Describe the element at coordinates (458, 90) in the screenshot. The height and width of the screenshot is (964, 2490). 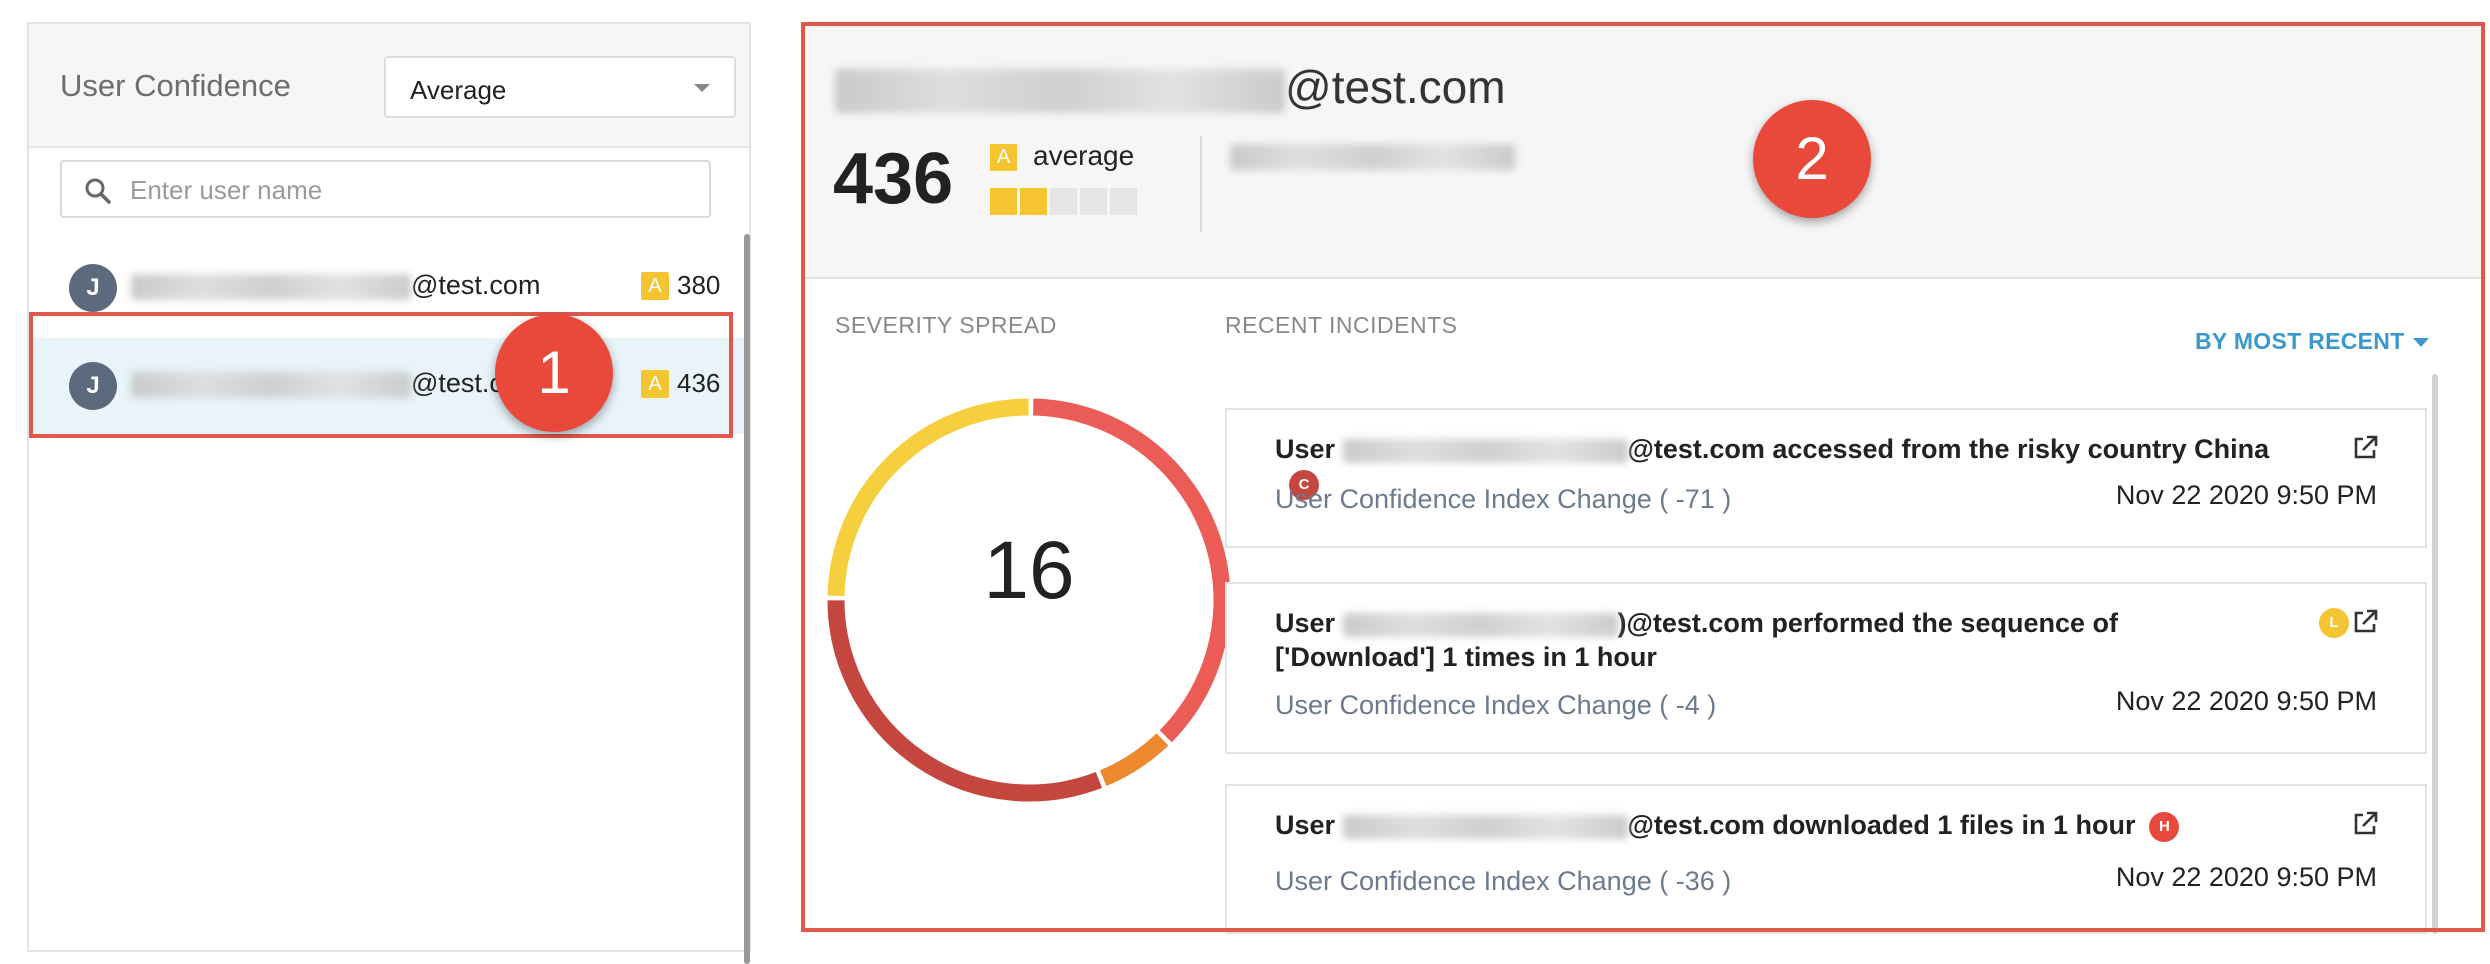
I see `confidence-filter-value: Average` at that location.